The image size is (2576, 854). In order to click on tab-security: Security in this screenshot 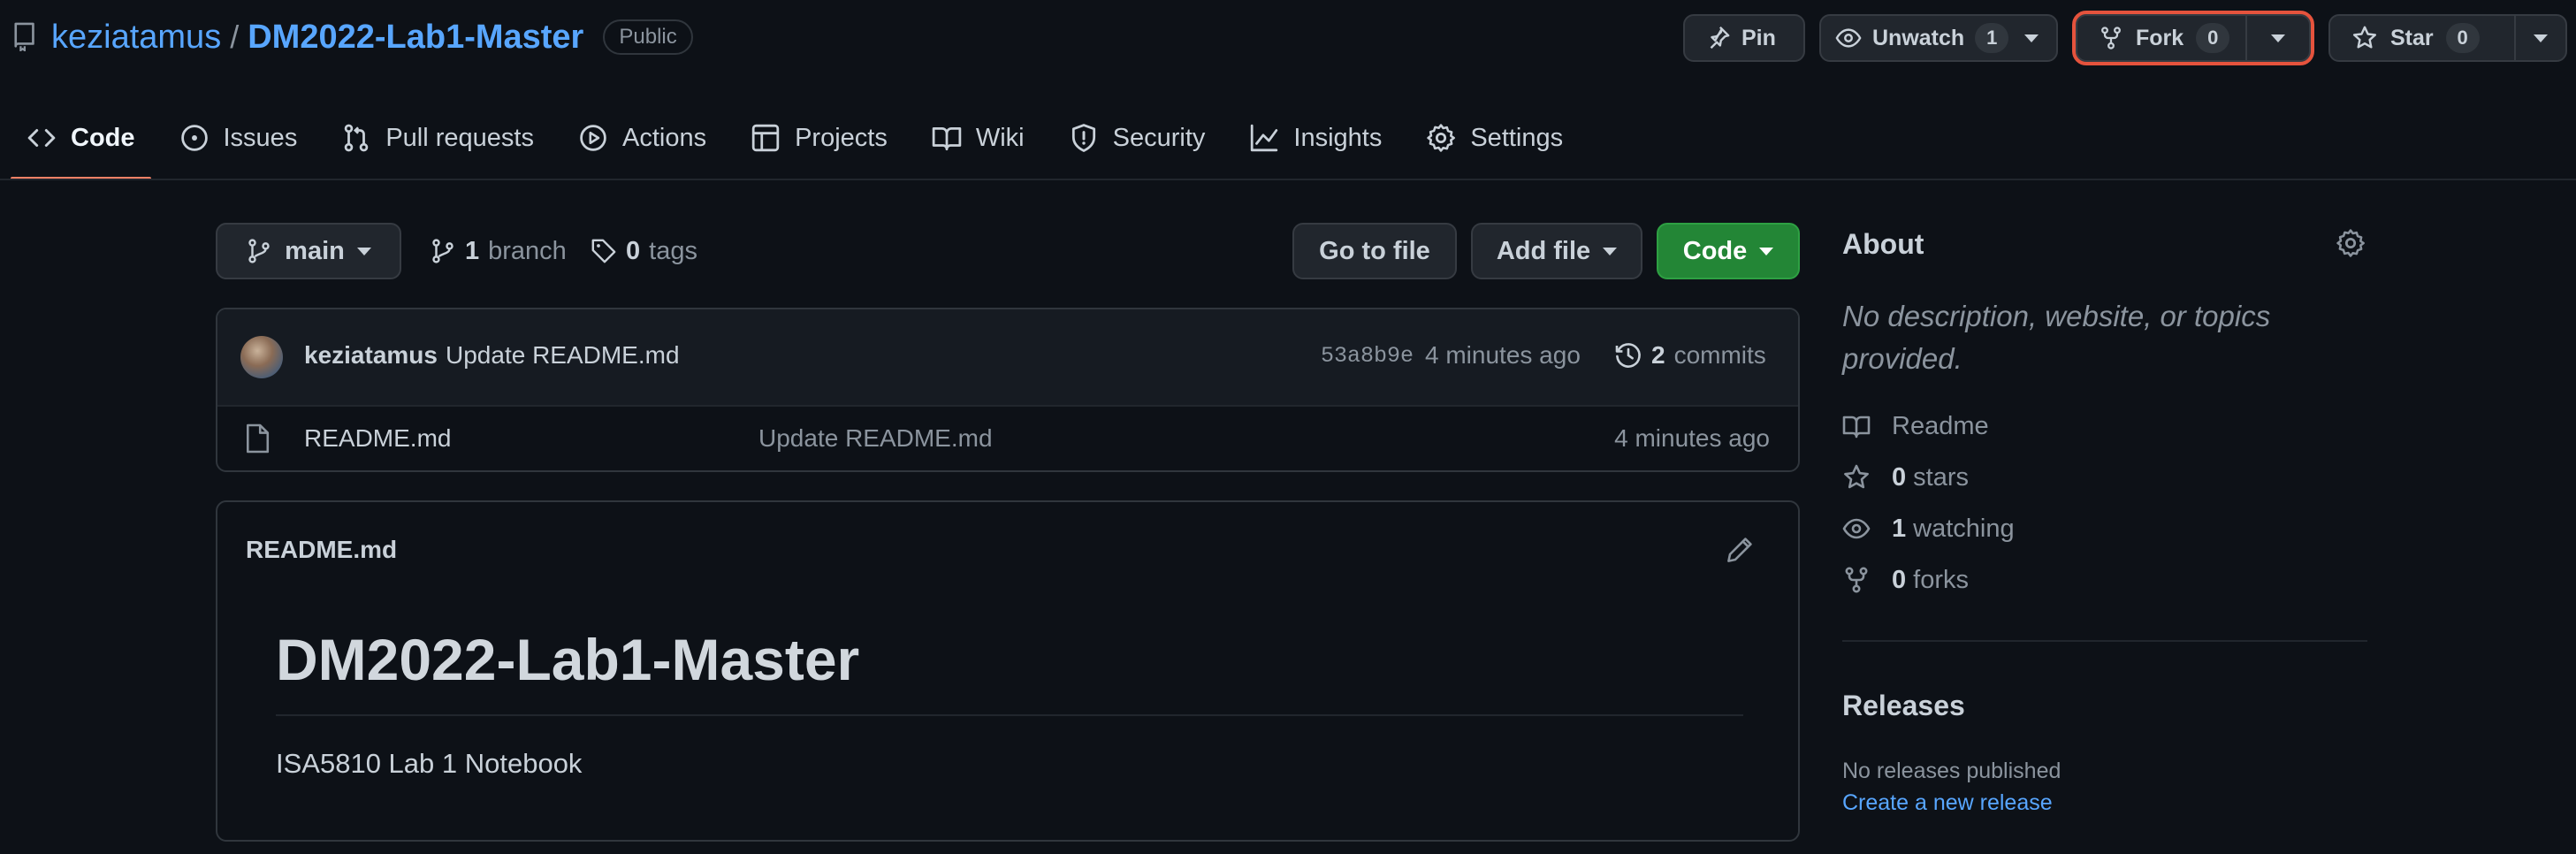, I will do `click(1137, 138)`.